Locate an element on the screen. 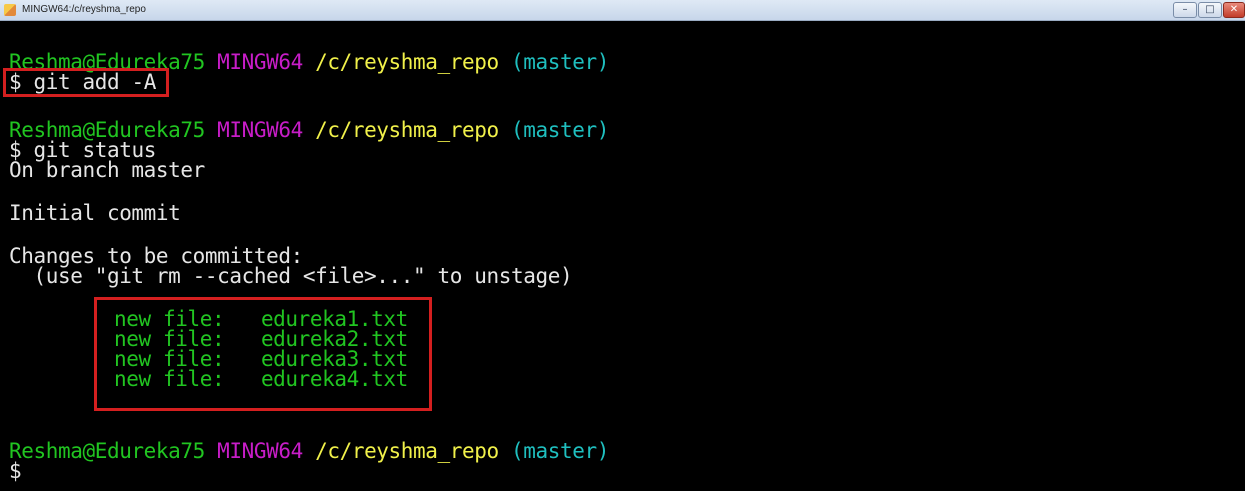 The height and width of the screenshot is (491, 1245). minimize-button: – is located at coordinates (1185, 10).